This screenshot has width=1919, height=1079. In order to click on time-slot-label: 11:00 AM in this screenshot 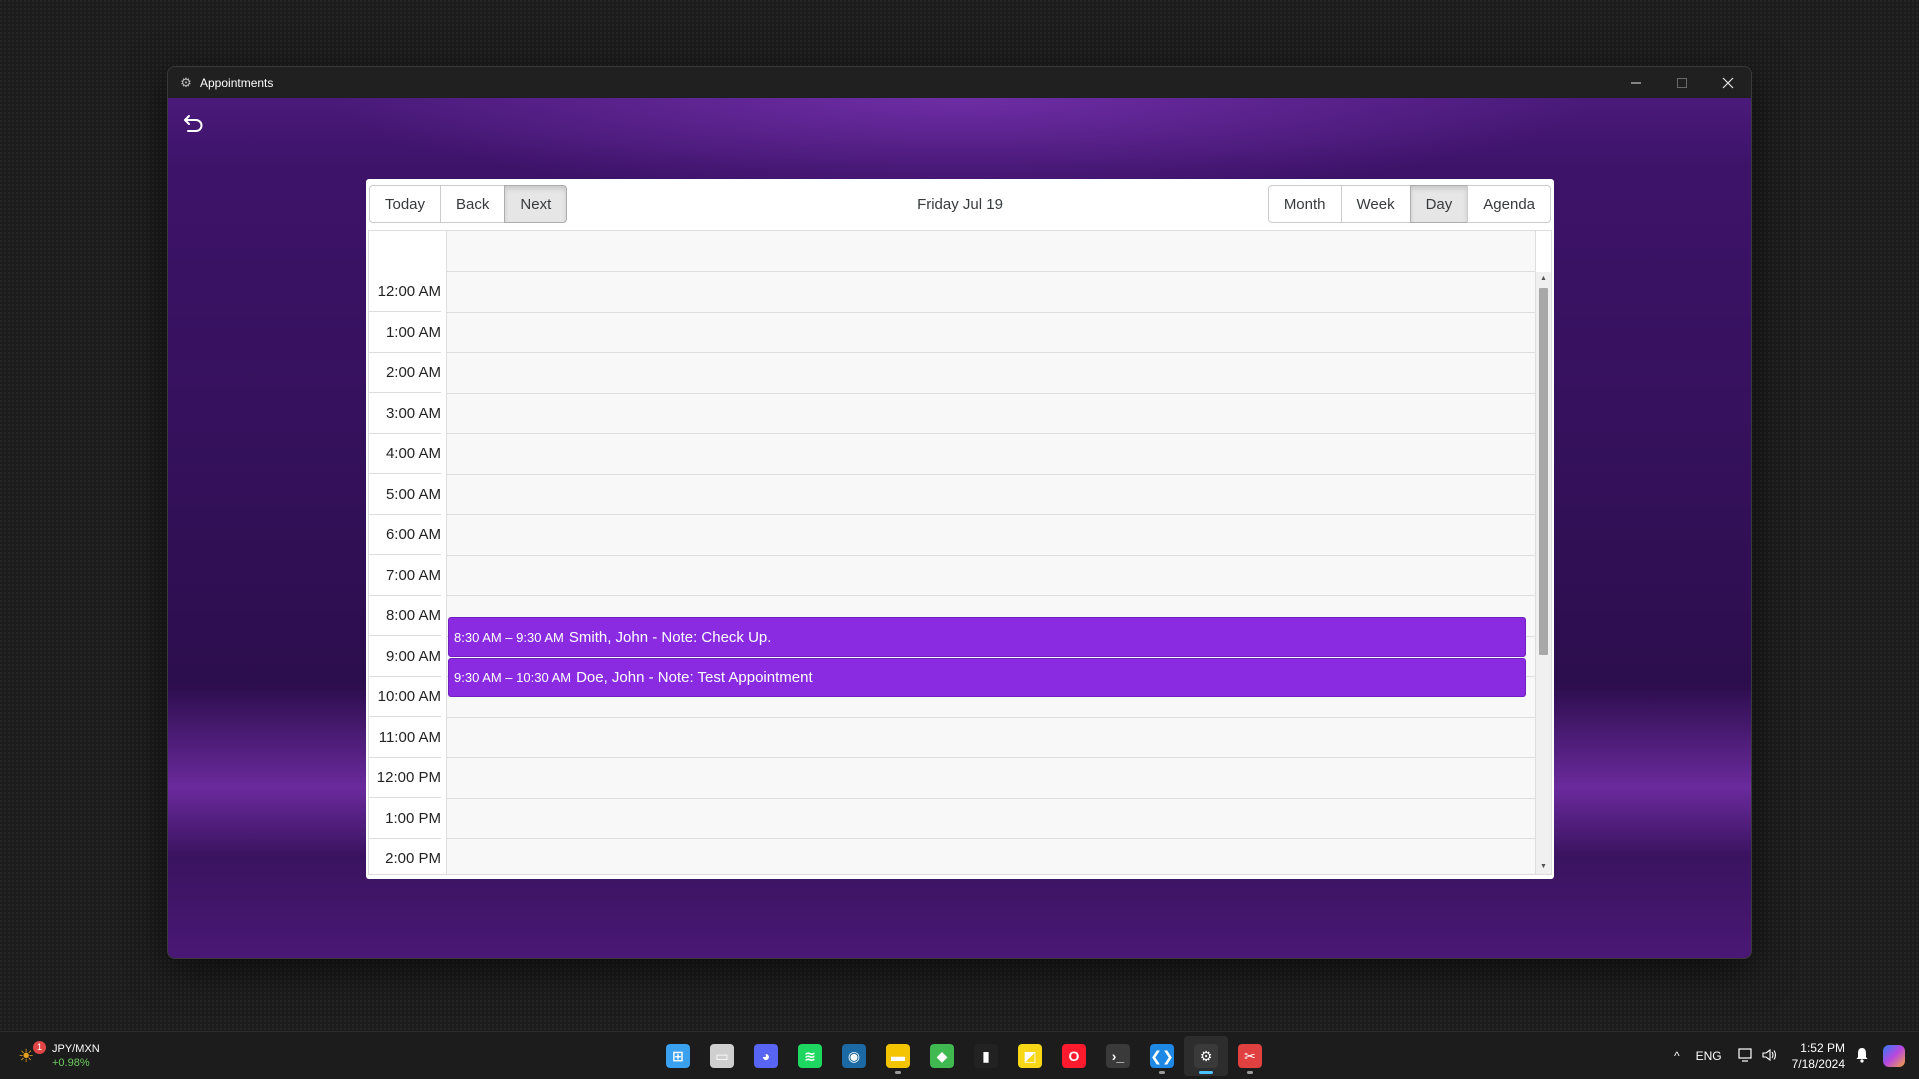, I will do `click(405, 738)`.